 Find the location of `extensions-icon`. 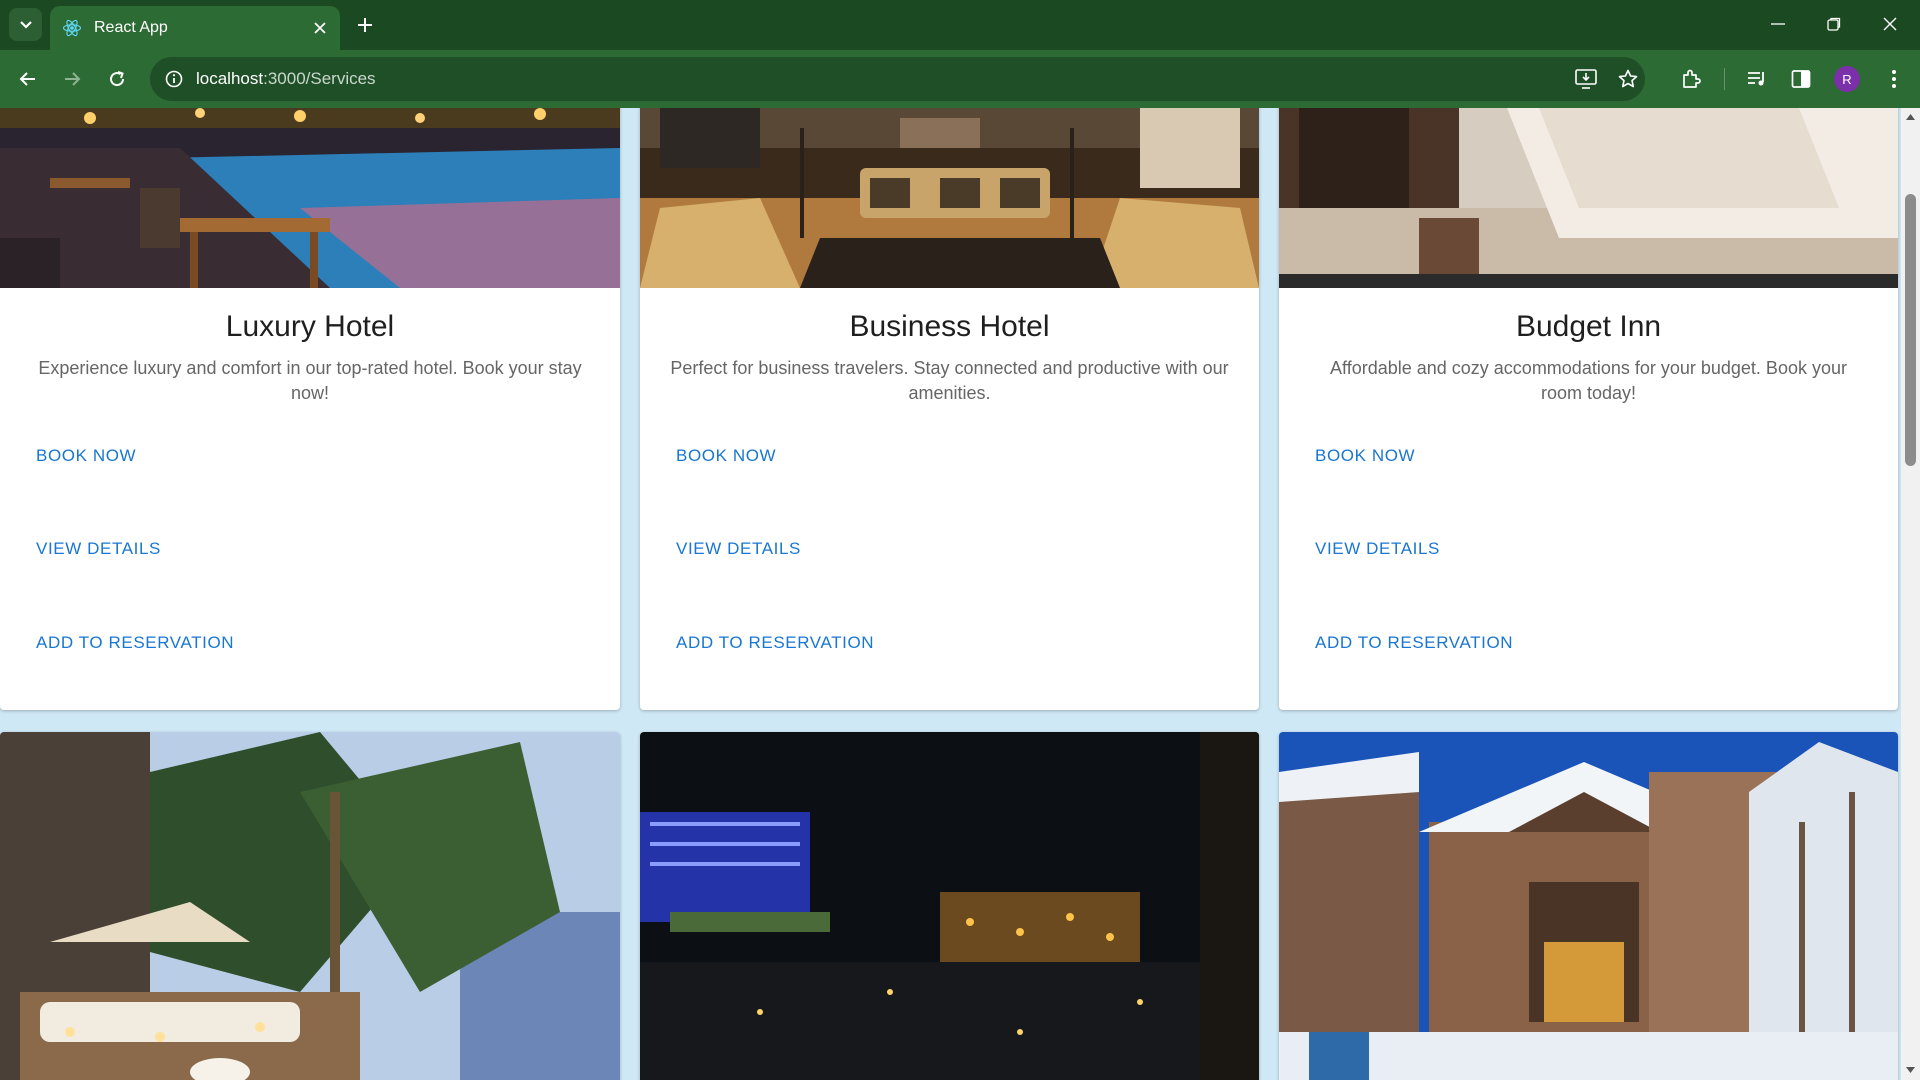

extensions-icon is located at coordinates (1691, 79).